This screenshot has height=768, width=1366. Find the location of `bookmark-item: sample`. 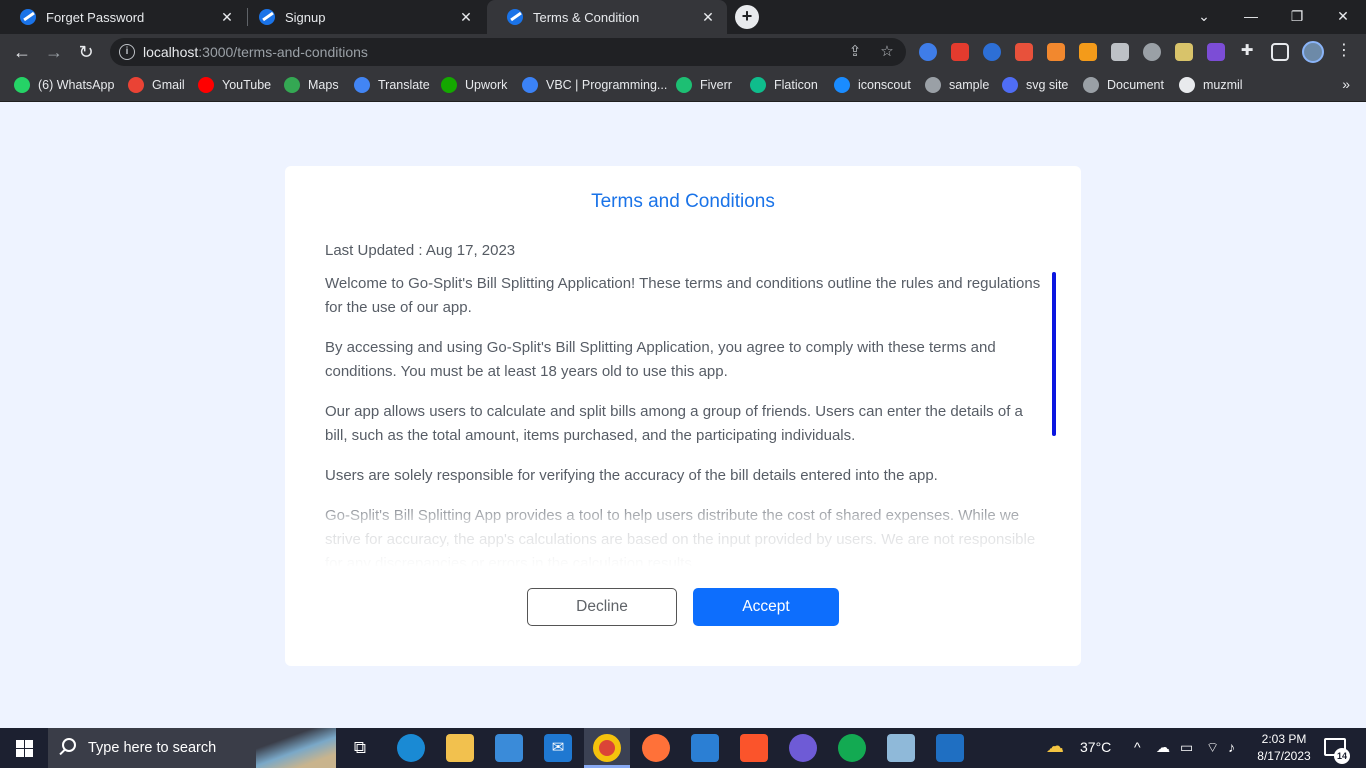

bookmark-item: sample is located at coordinates (957, 85).